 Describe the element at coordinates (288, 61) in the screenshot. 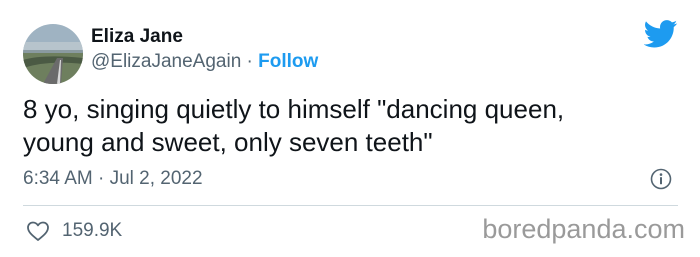

I see `follow-button: Follow` at that location.